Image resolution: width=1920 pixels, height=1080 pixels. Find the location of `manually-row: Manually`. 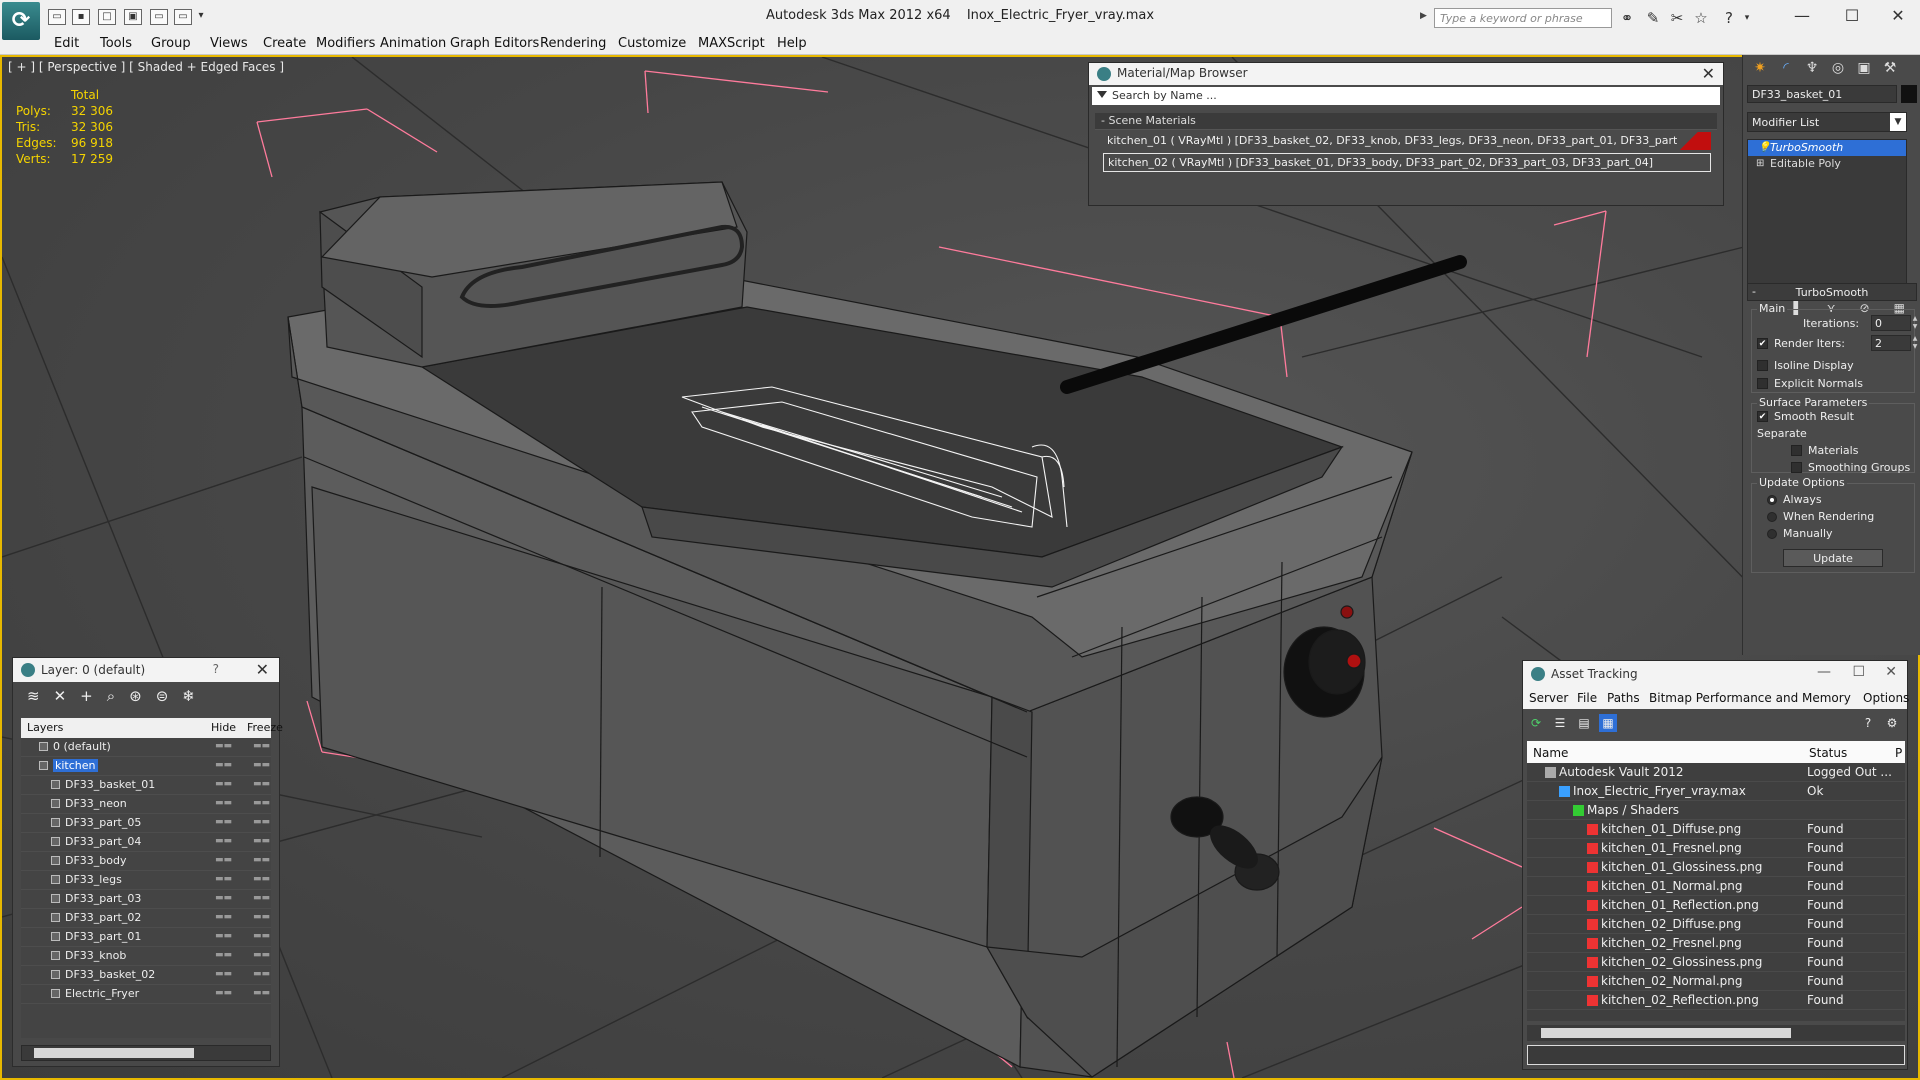

manually-row: Manually is located at coordinates (1800, 533).